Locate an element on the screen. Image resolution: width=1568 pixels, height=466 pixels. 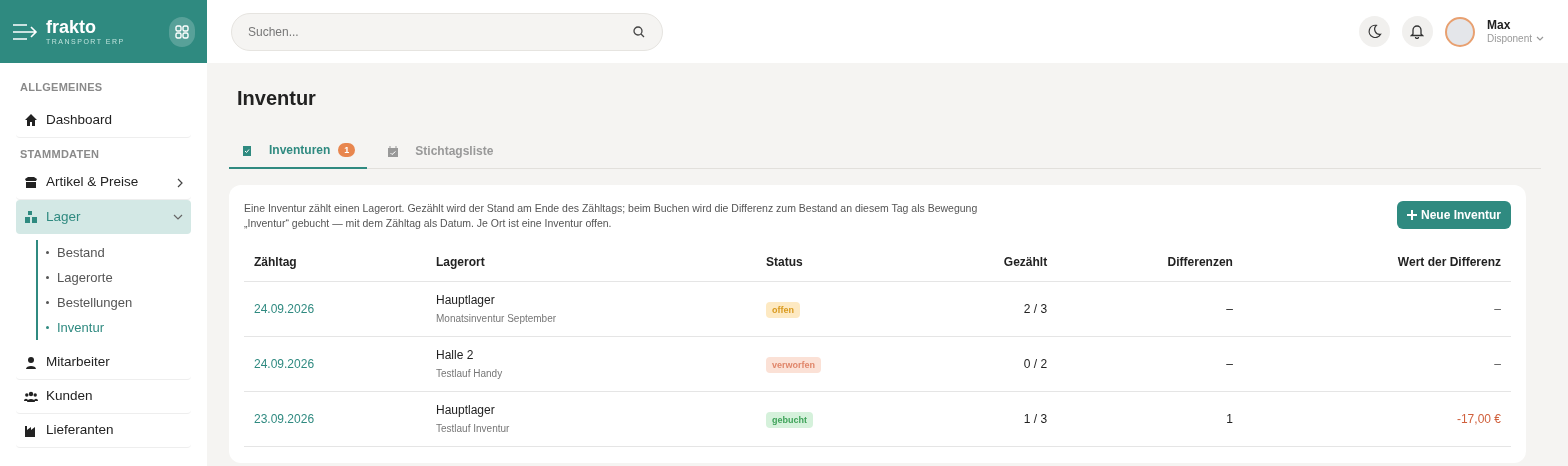
counted-cell: 2 / 3 is located at coordinates (1035, 308).